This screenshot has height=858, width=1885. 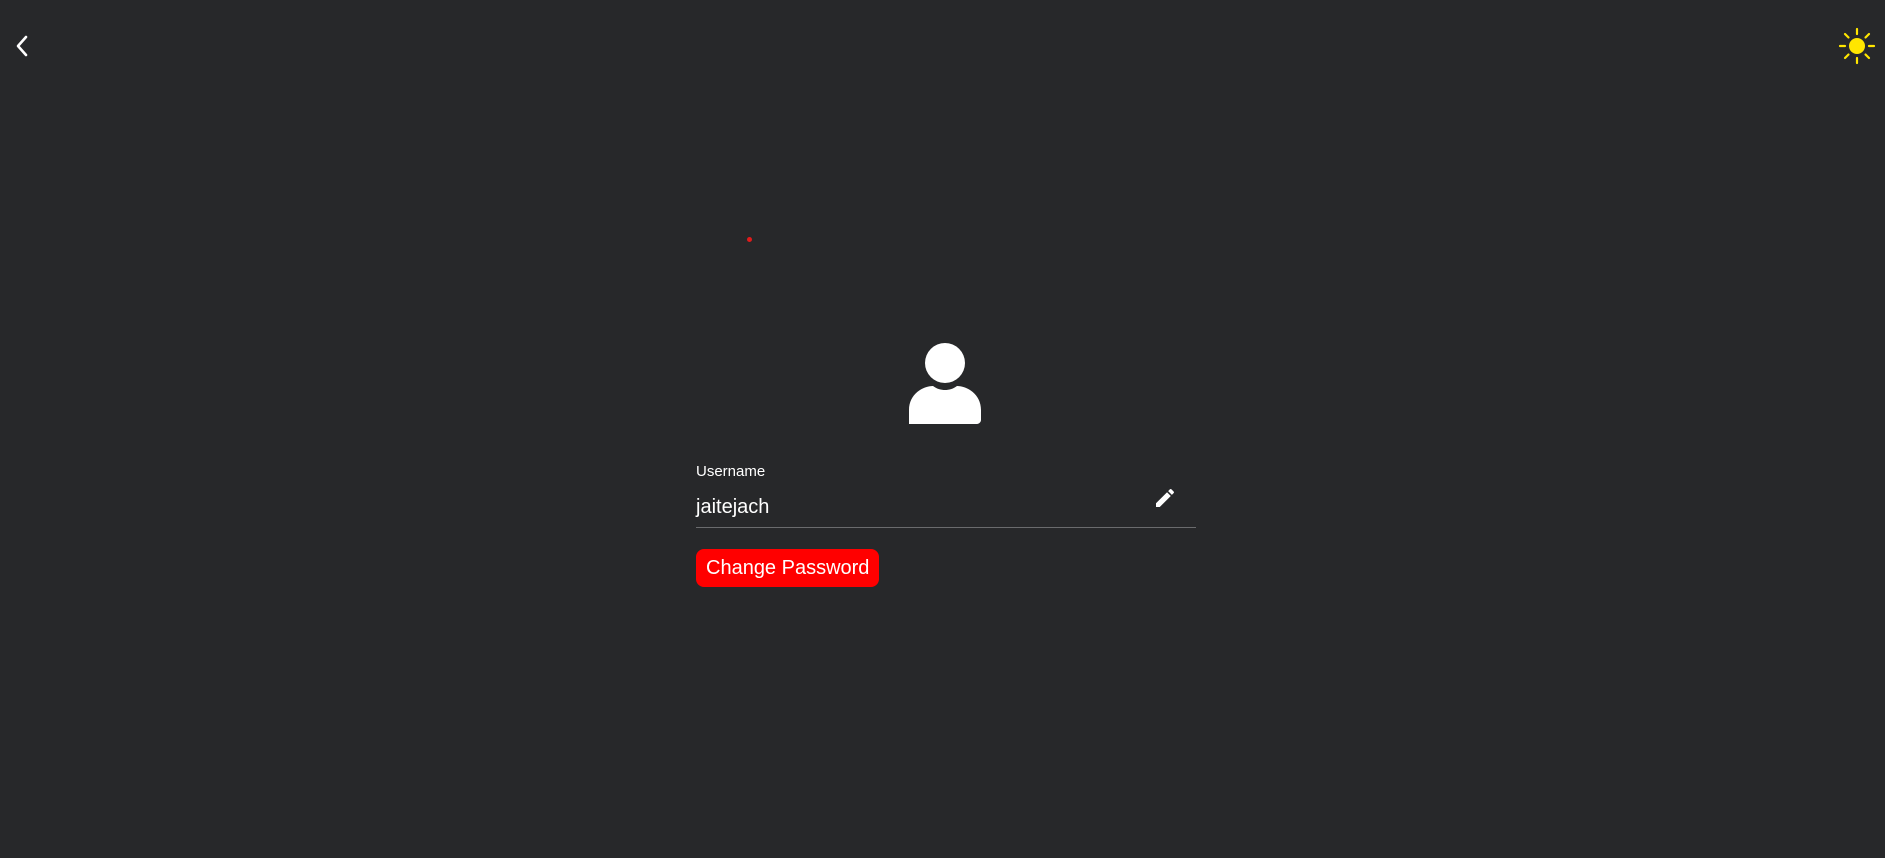 I want to click on profile-form: Username jaitejach, so click(x=946, y=495).